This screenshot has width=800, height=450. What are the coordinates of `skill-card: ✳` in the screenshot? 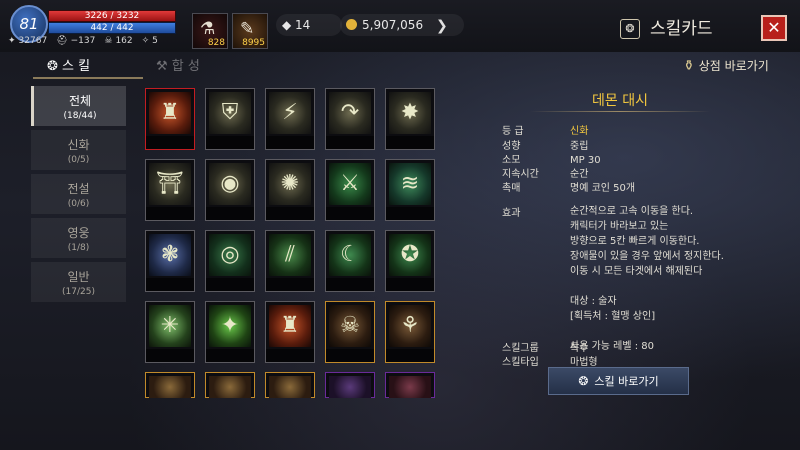 It's located at (170, 332).